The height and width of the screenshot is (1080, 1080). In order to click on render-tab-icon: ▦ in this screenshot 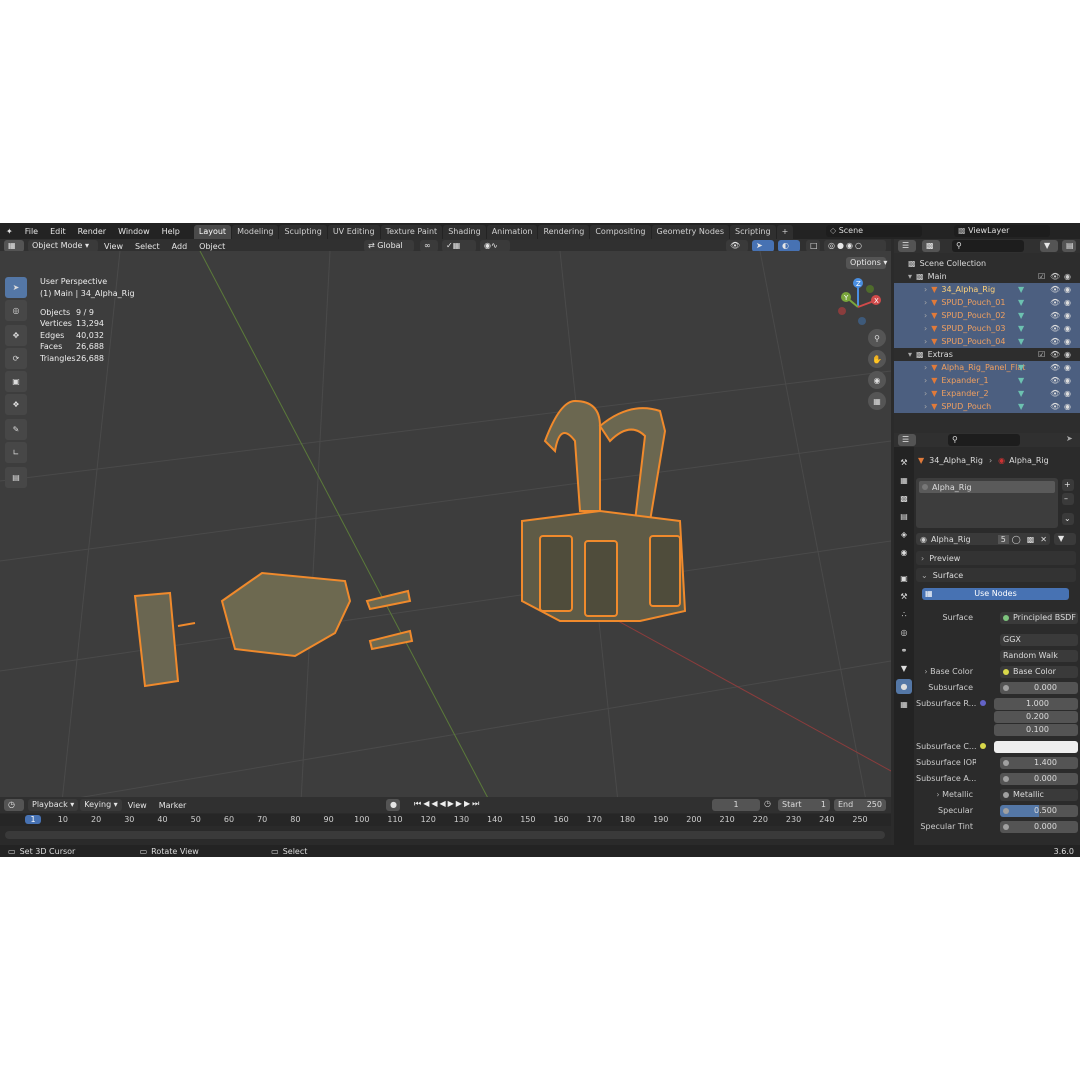, I will do `click(904, 480)`.